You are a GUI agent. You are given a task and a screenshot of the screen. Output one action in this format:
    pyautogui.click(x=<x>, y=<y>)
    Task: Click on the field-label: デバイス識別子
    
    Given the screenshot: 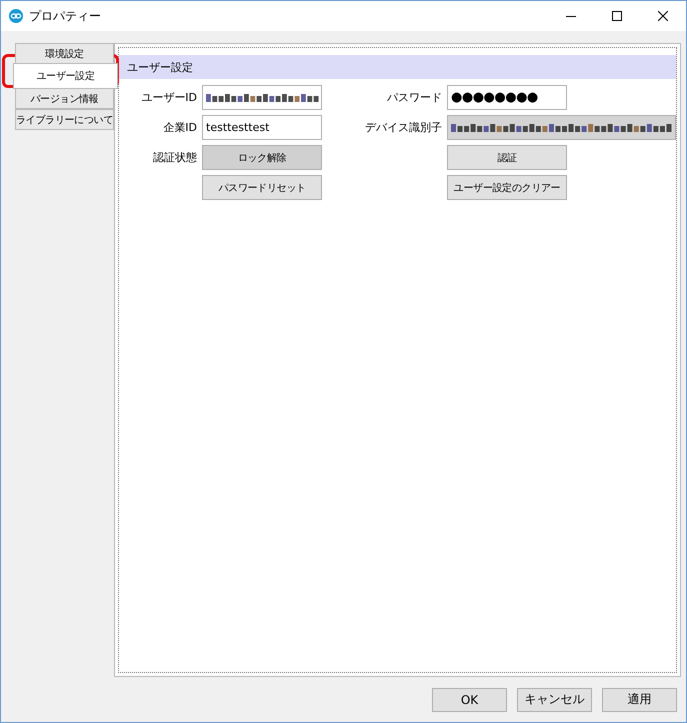 What is the action you would take?
    pyautogui.click(x=404, y=127)
    